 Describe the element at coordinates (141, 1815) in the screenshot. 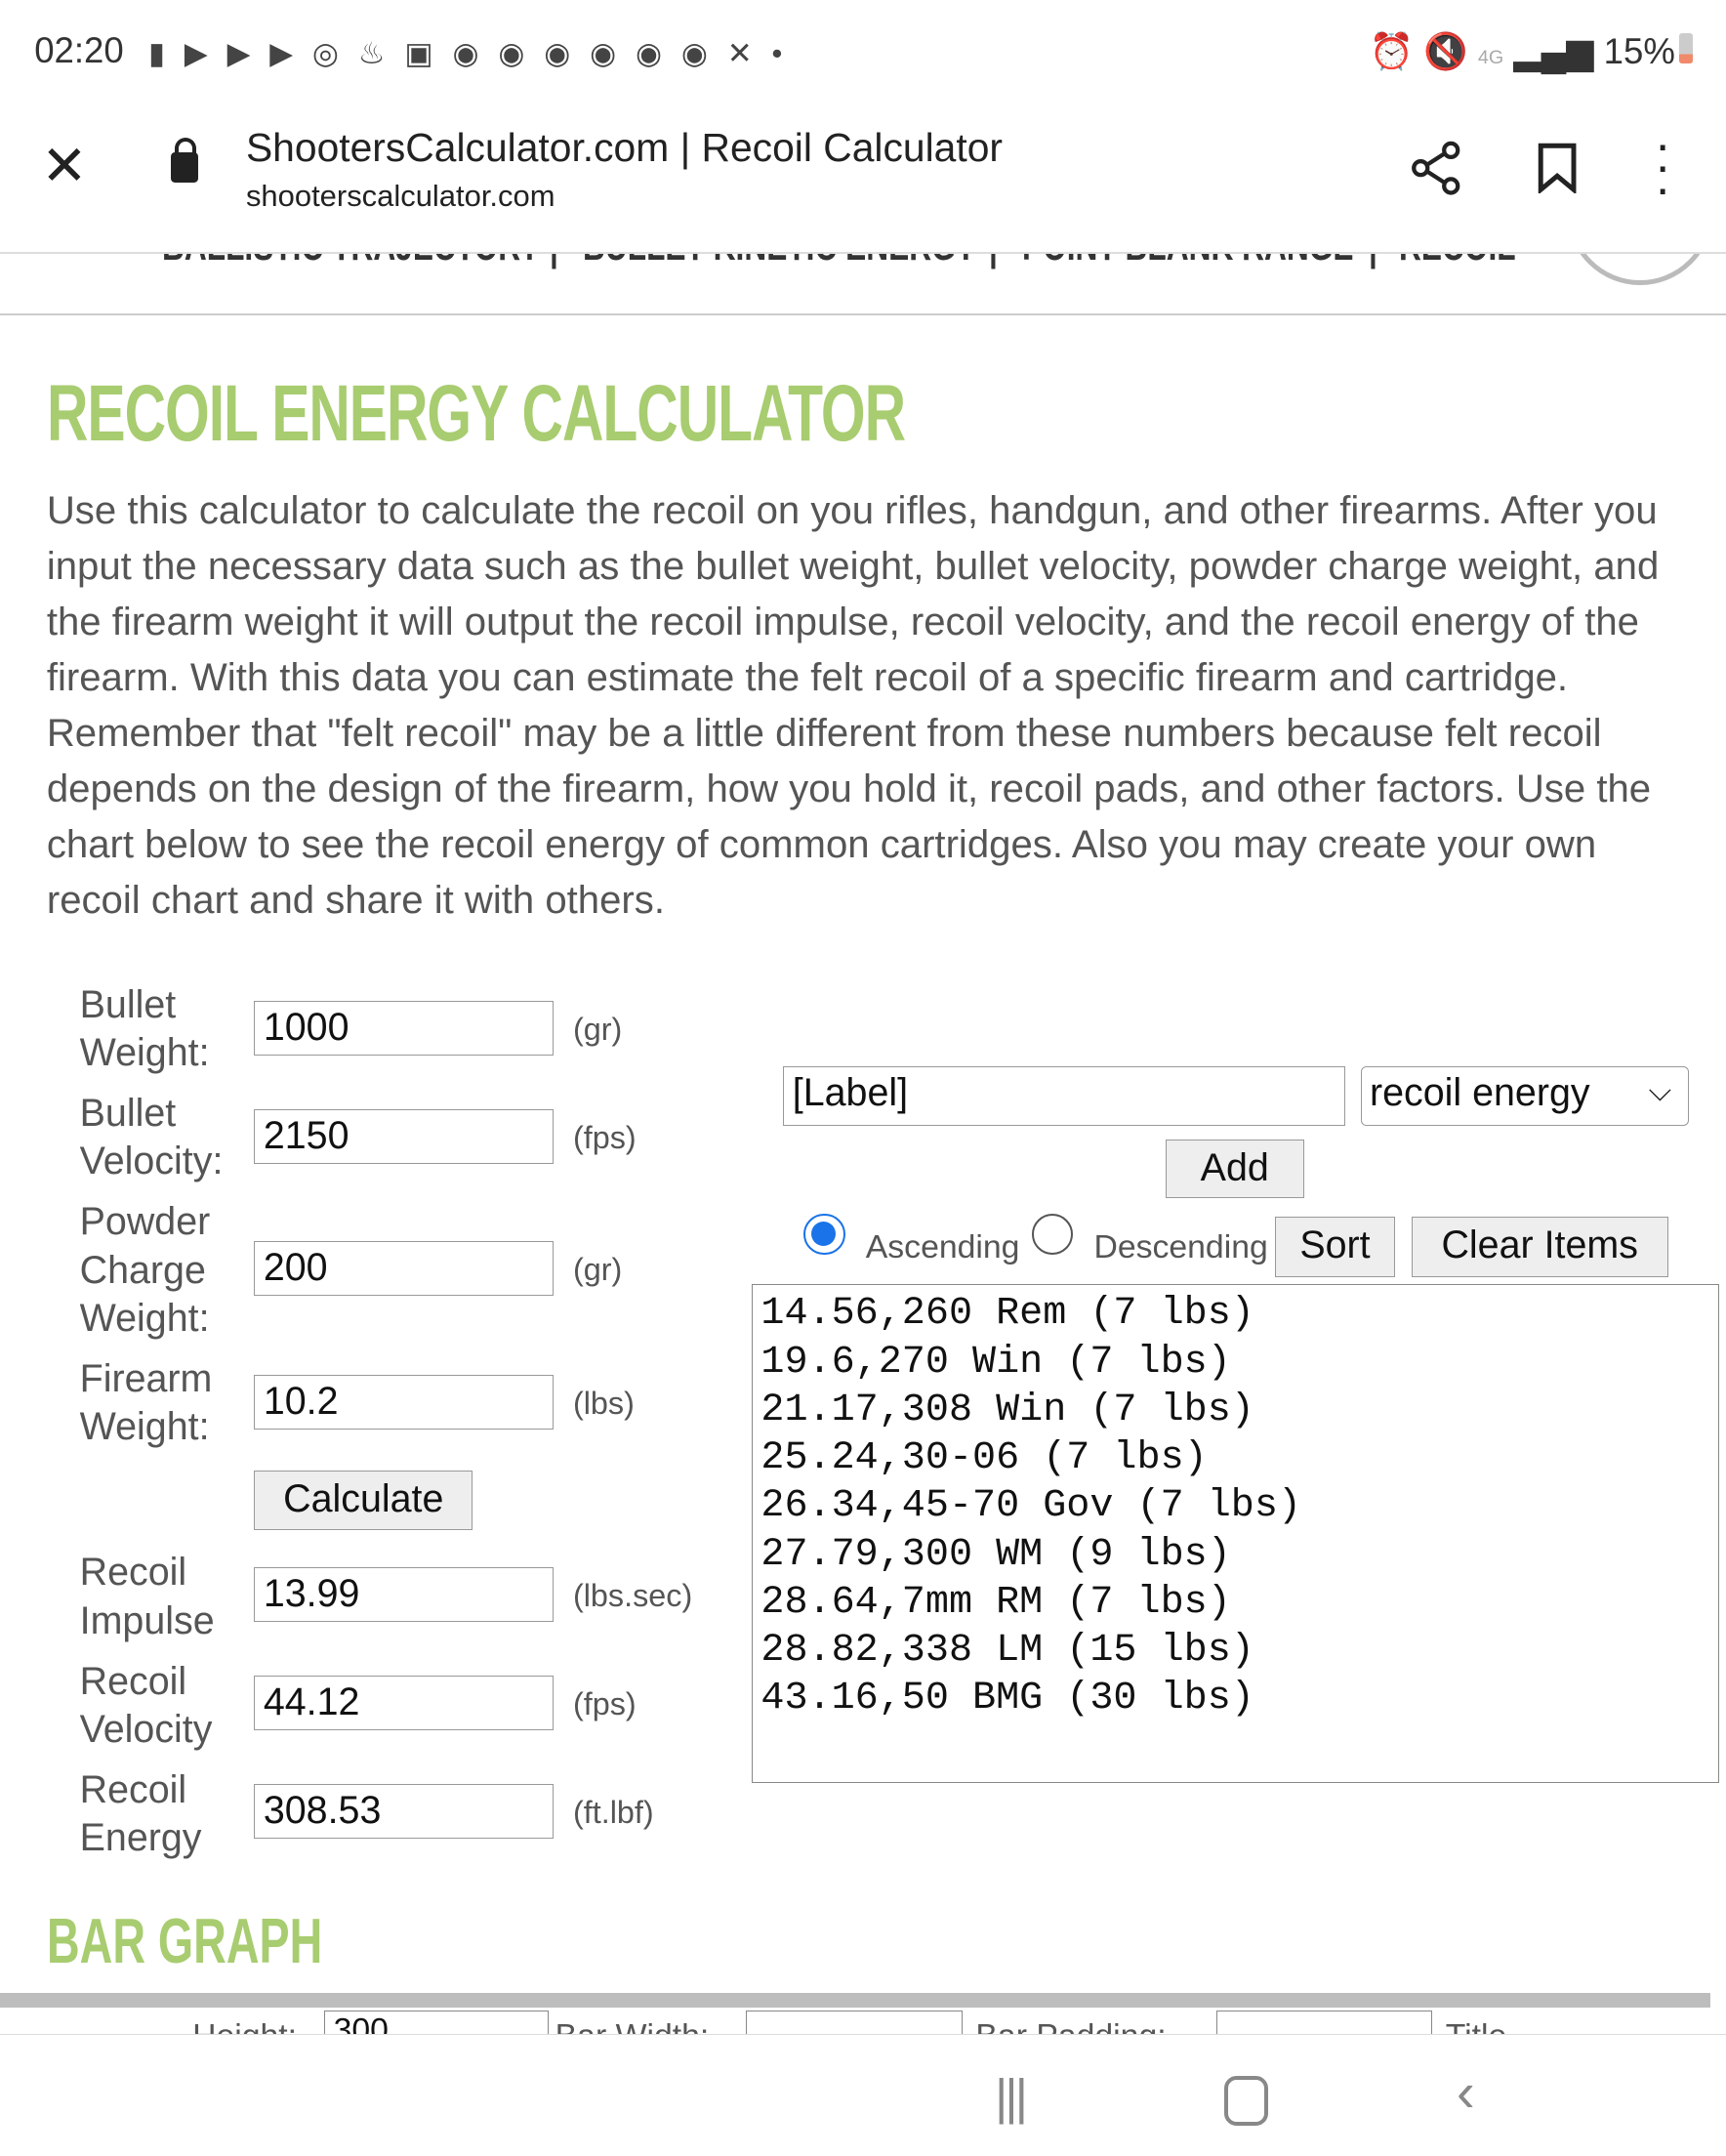

I see `recoil-energy-label: Recoil Energy` at that location.